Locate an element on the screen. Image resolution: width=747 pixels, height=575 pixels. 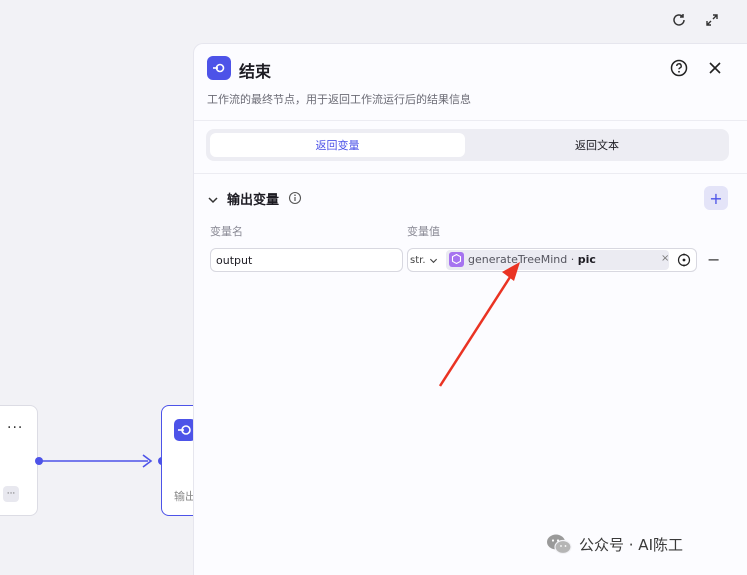
tab-return-text: 返回文本 is located at coordinates (597, 145).